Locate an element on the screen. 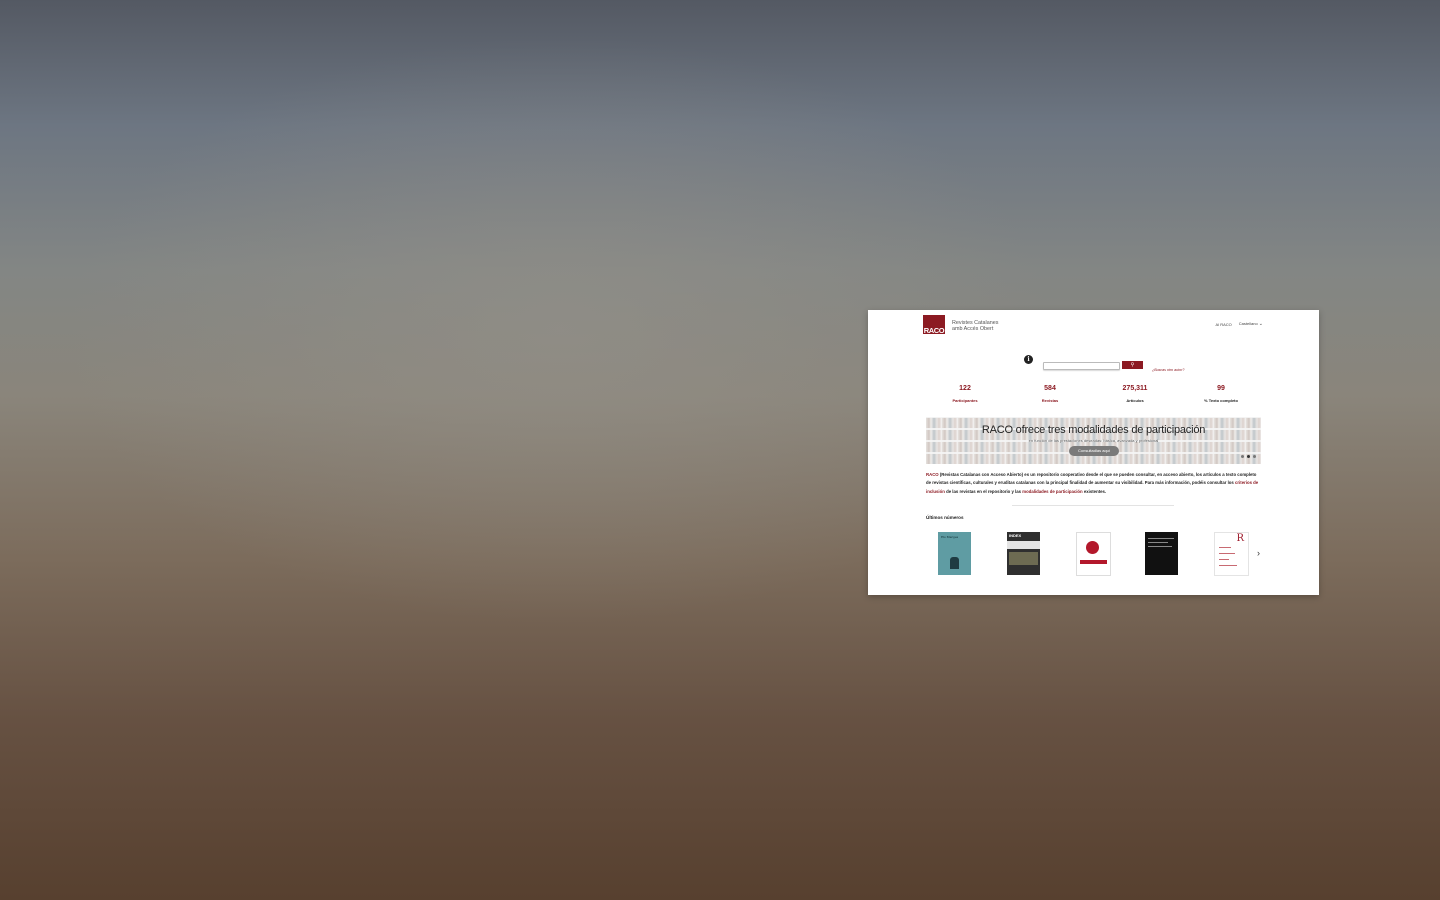 The height and width of the screenshot is (900, 1440). raco-logo: RACO is located at coordinates (934, 324).